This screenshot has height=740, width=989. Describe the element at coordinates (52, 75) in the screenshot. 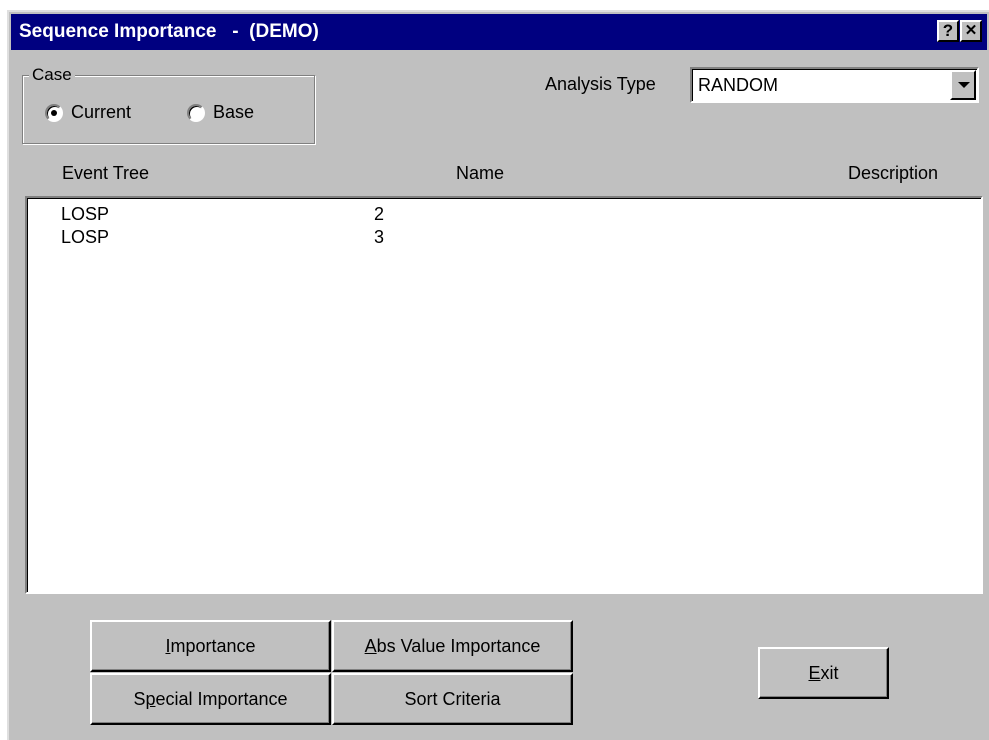

I see `case-legend: Case` at that location.